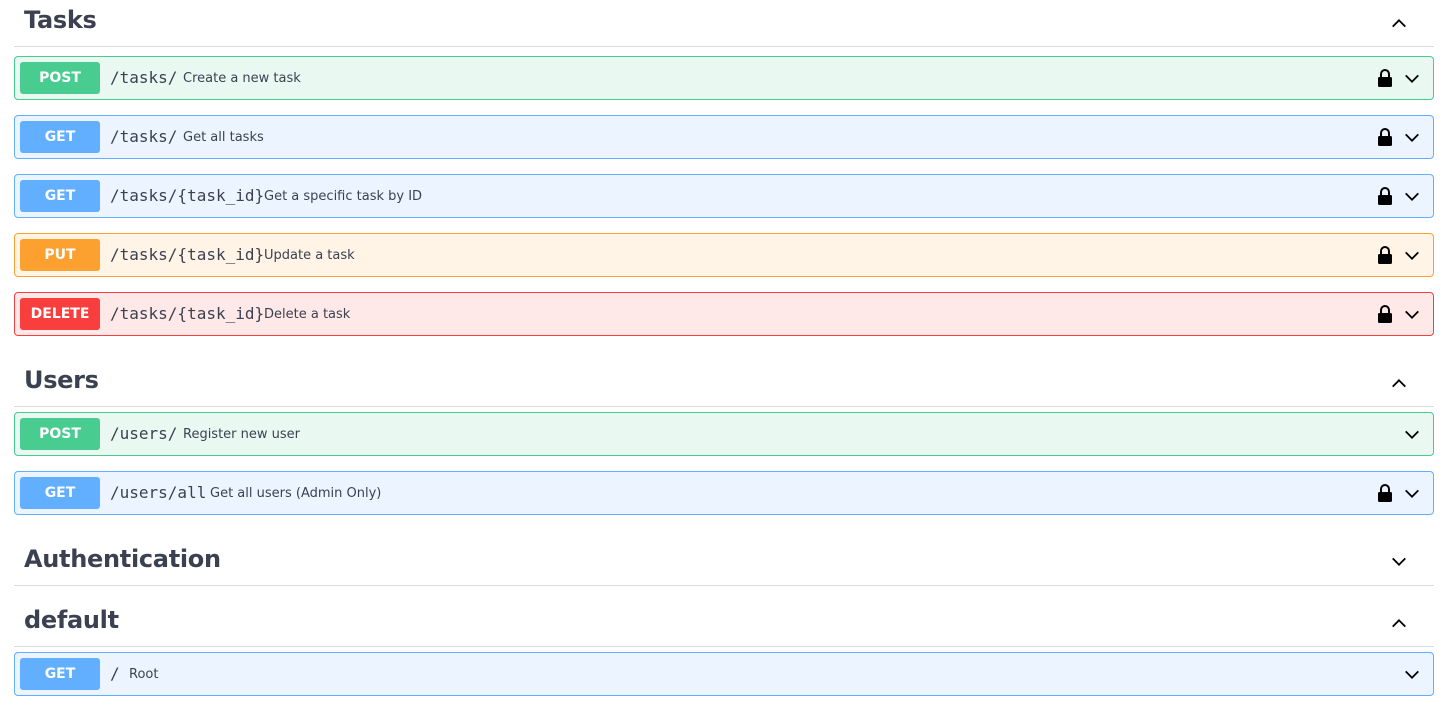  Describe the element at coordinates (60, 20) in the screenshot. I see `section-title: Tasks` at that location.